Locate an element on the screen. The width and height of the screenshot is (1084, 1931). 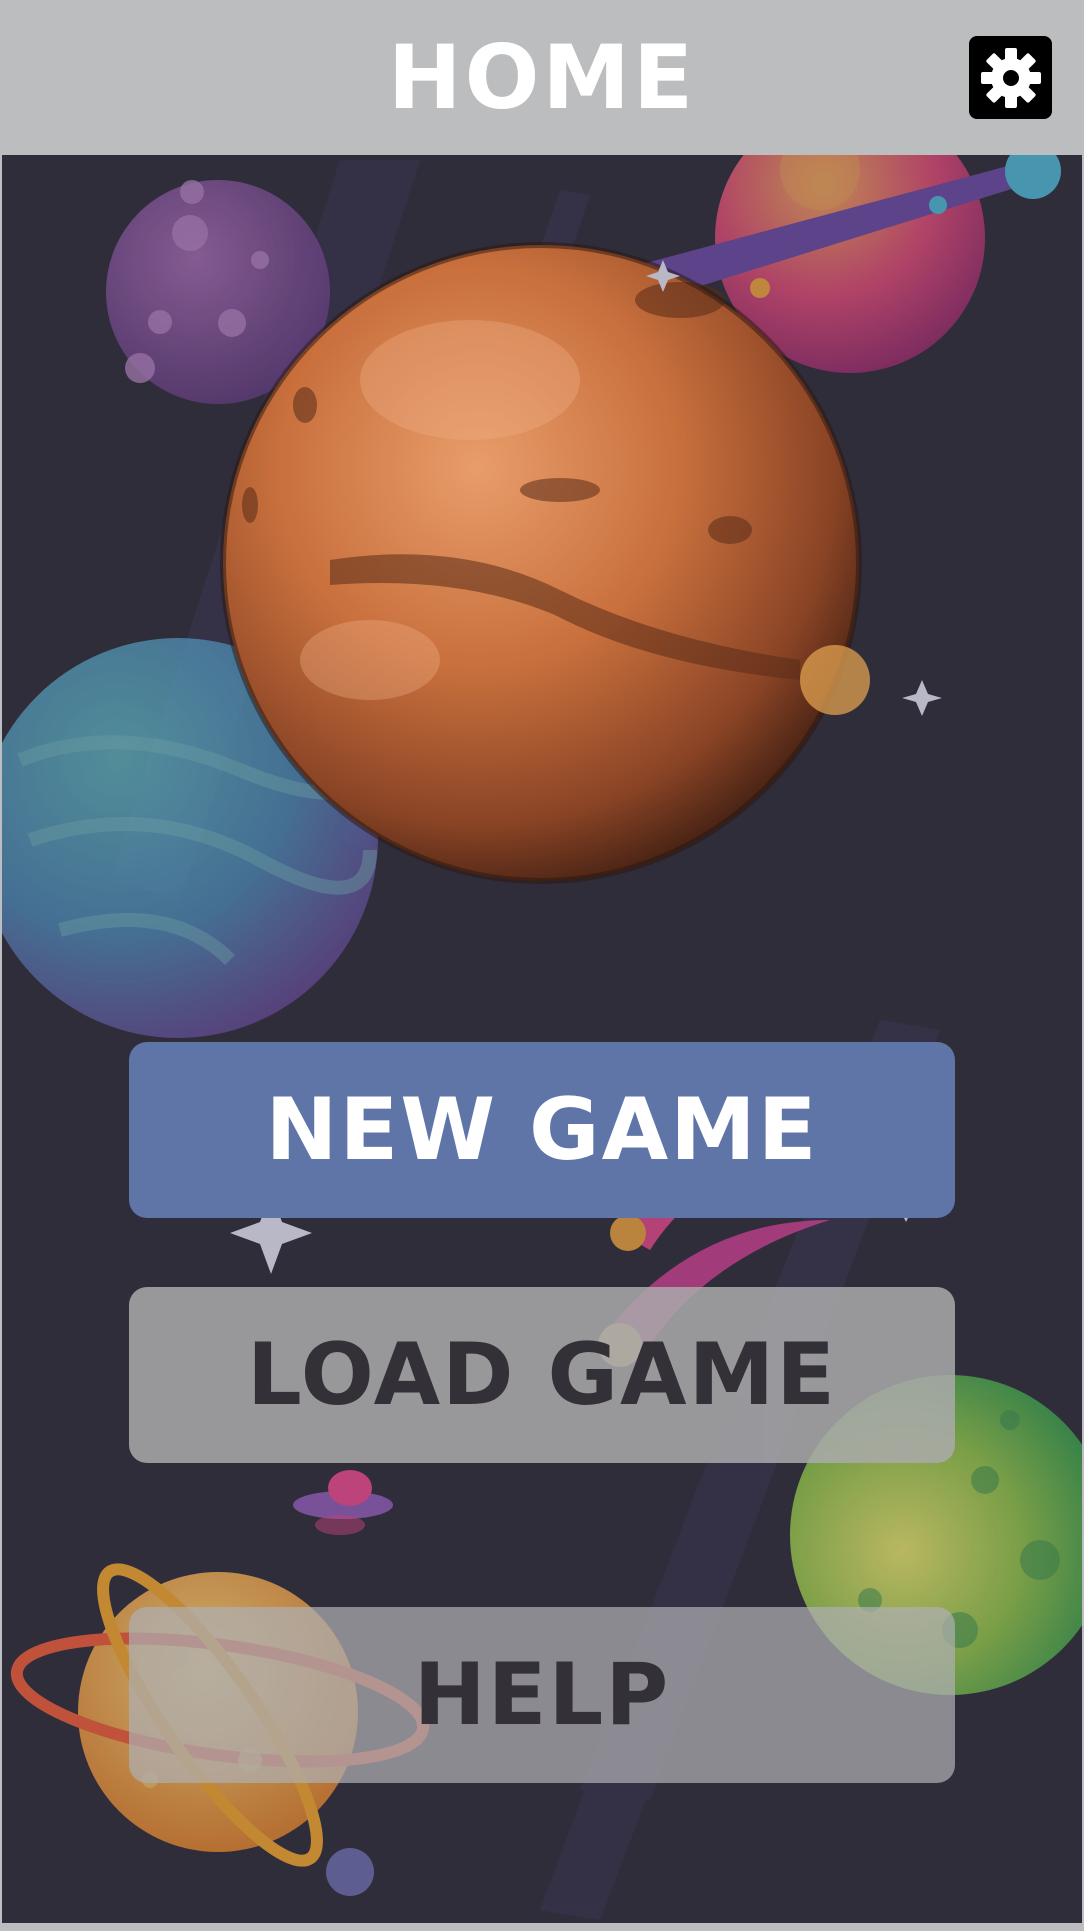
new-game-button: NEW GAME is located at coordinates (542, 1130).